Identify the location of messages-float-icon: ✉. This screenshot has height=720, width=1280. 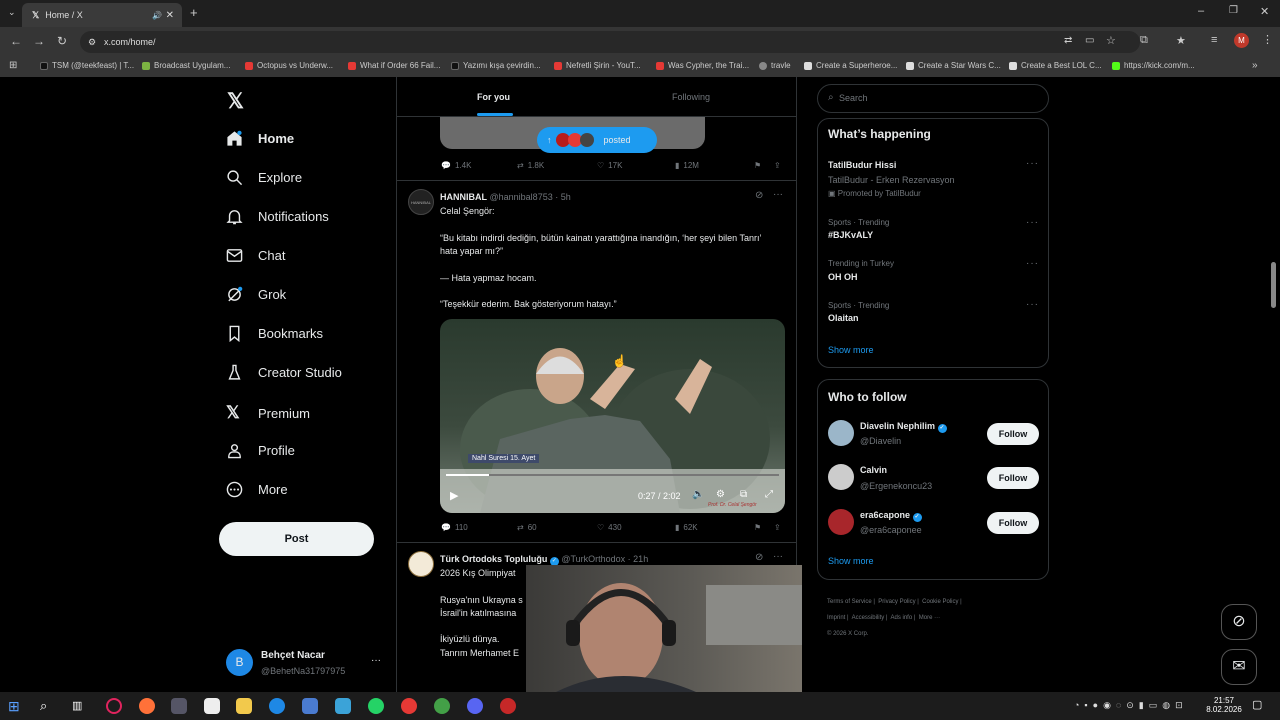
(1239, 667).